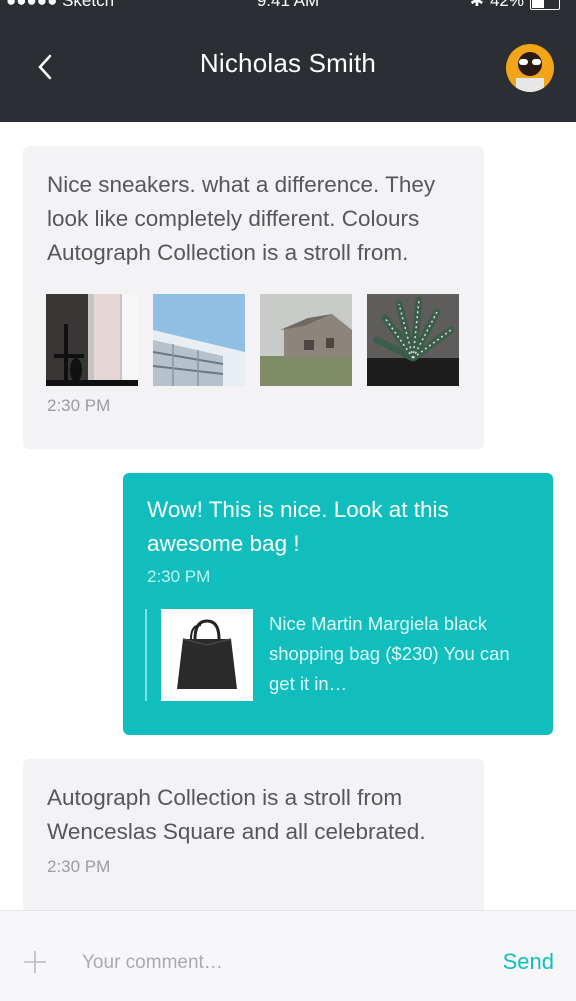 Image resolution: width=576 pixels, height=1001 pixels. What do you see at coordinates (199, 340) in the screenshot?
I see `building-photo` at bounding box center [199, 340].